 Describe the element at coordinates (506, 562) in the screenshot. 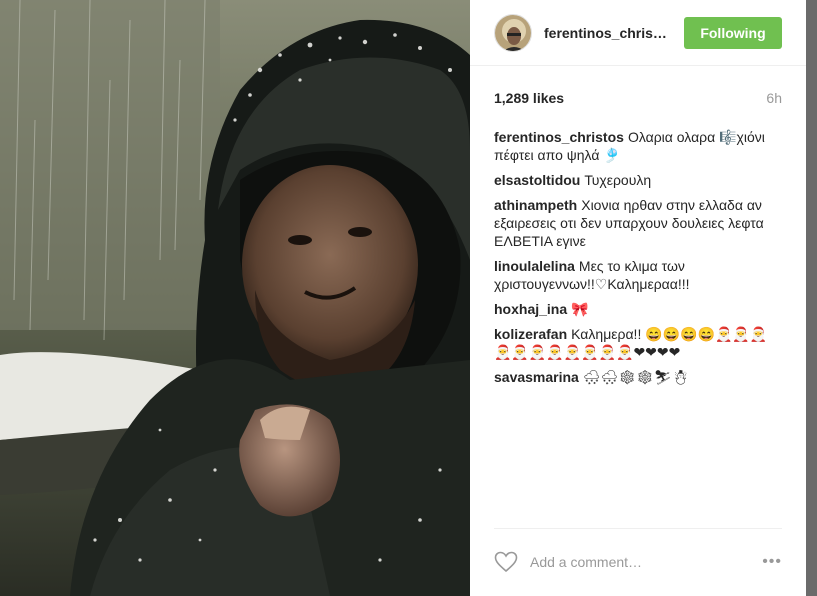

I see `heart-icon` at that location.